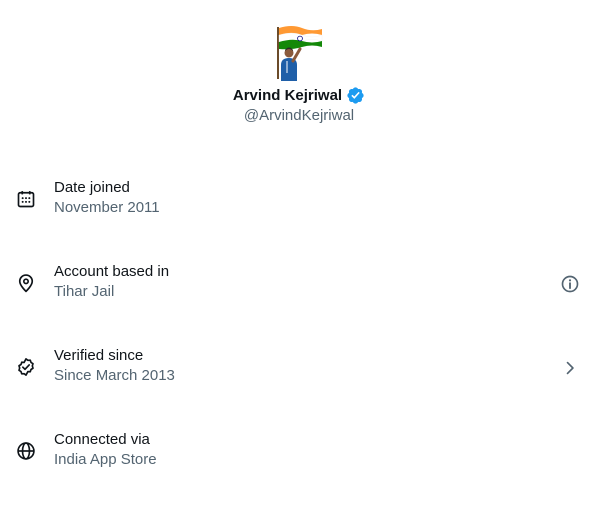  I want to click on globe-icon, so click(26, 451).